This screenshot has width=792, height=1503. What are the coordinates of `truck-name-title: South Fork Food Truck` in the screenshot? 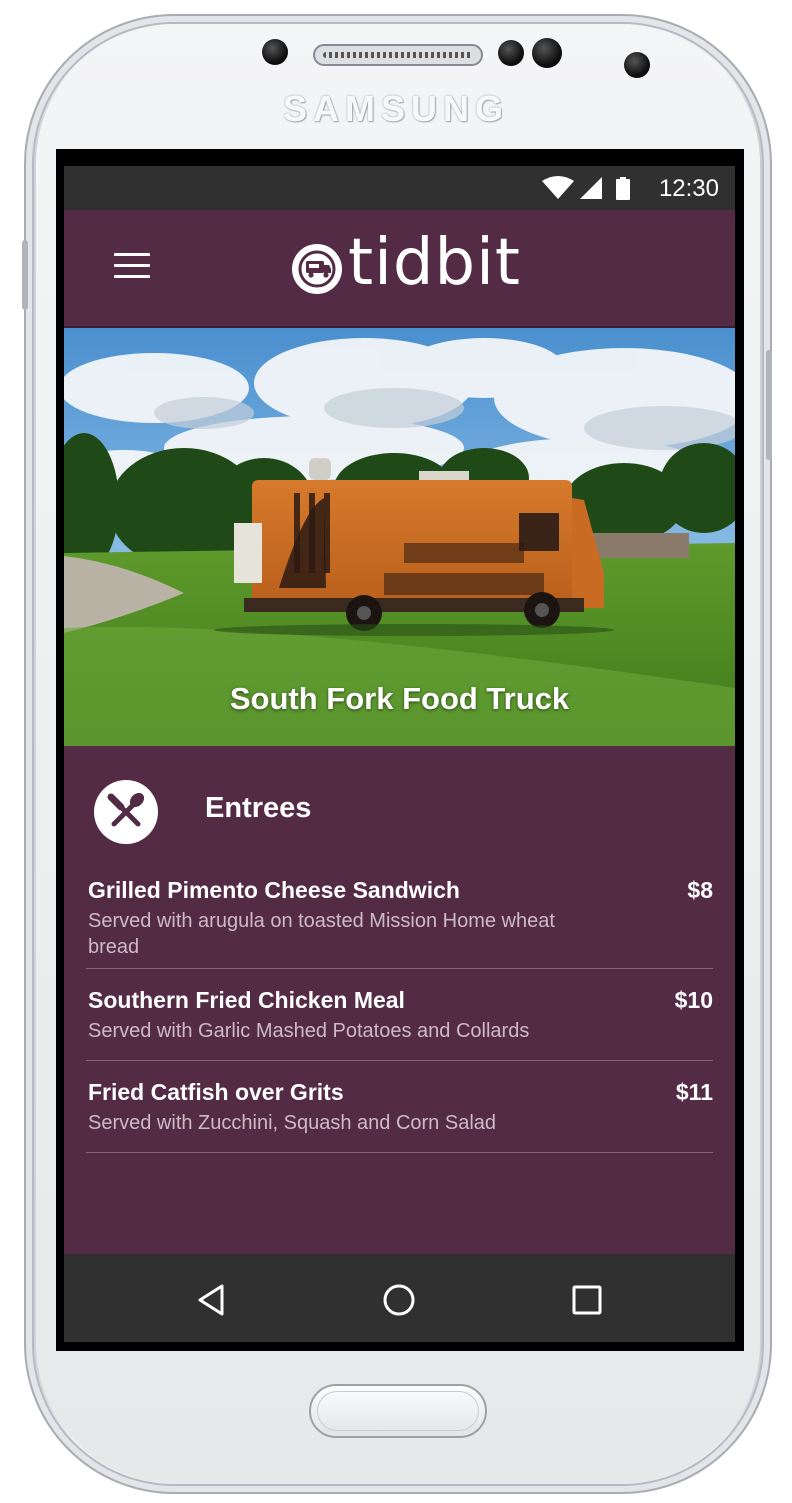 It's located at (399, 698).